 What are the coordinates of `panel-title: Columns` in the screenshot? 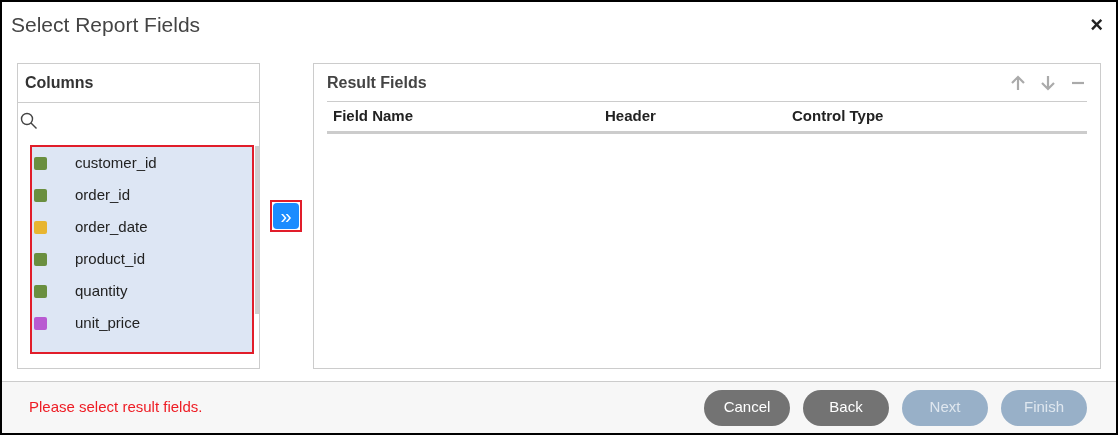 It's located at (59, 83).